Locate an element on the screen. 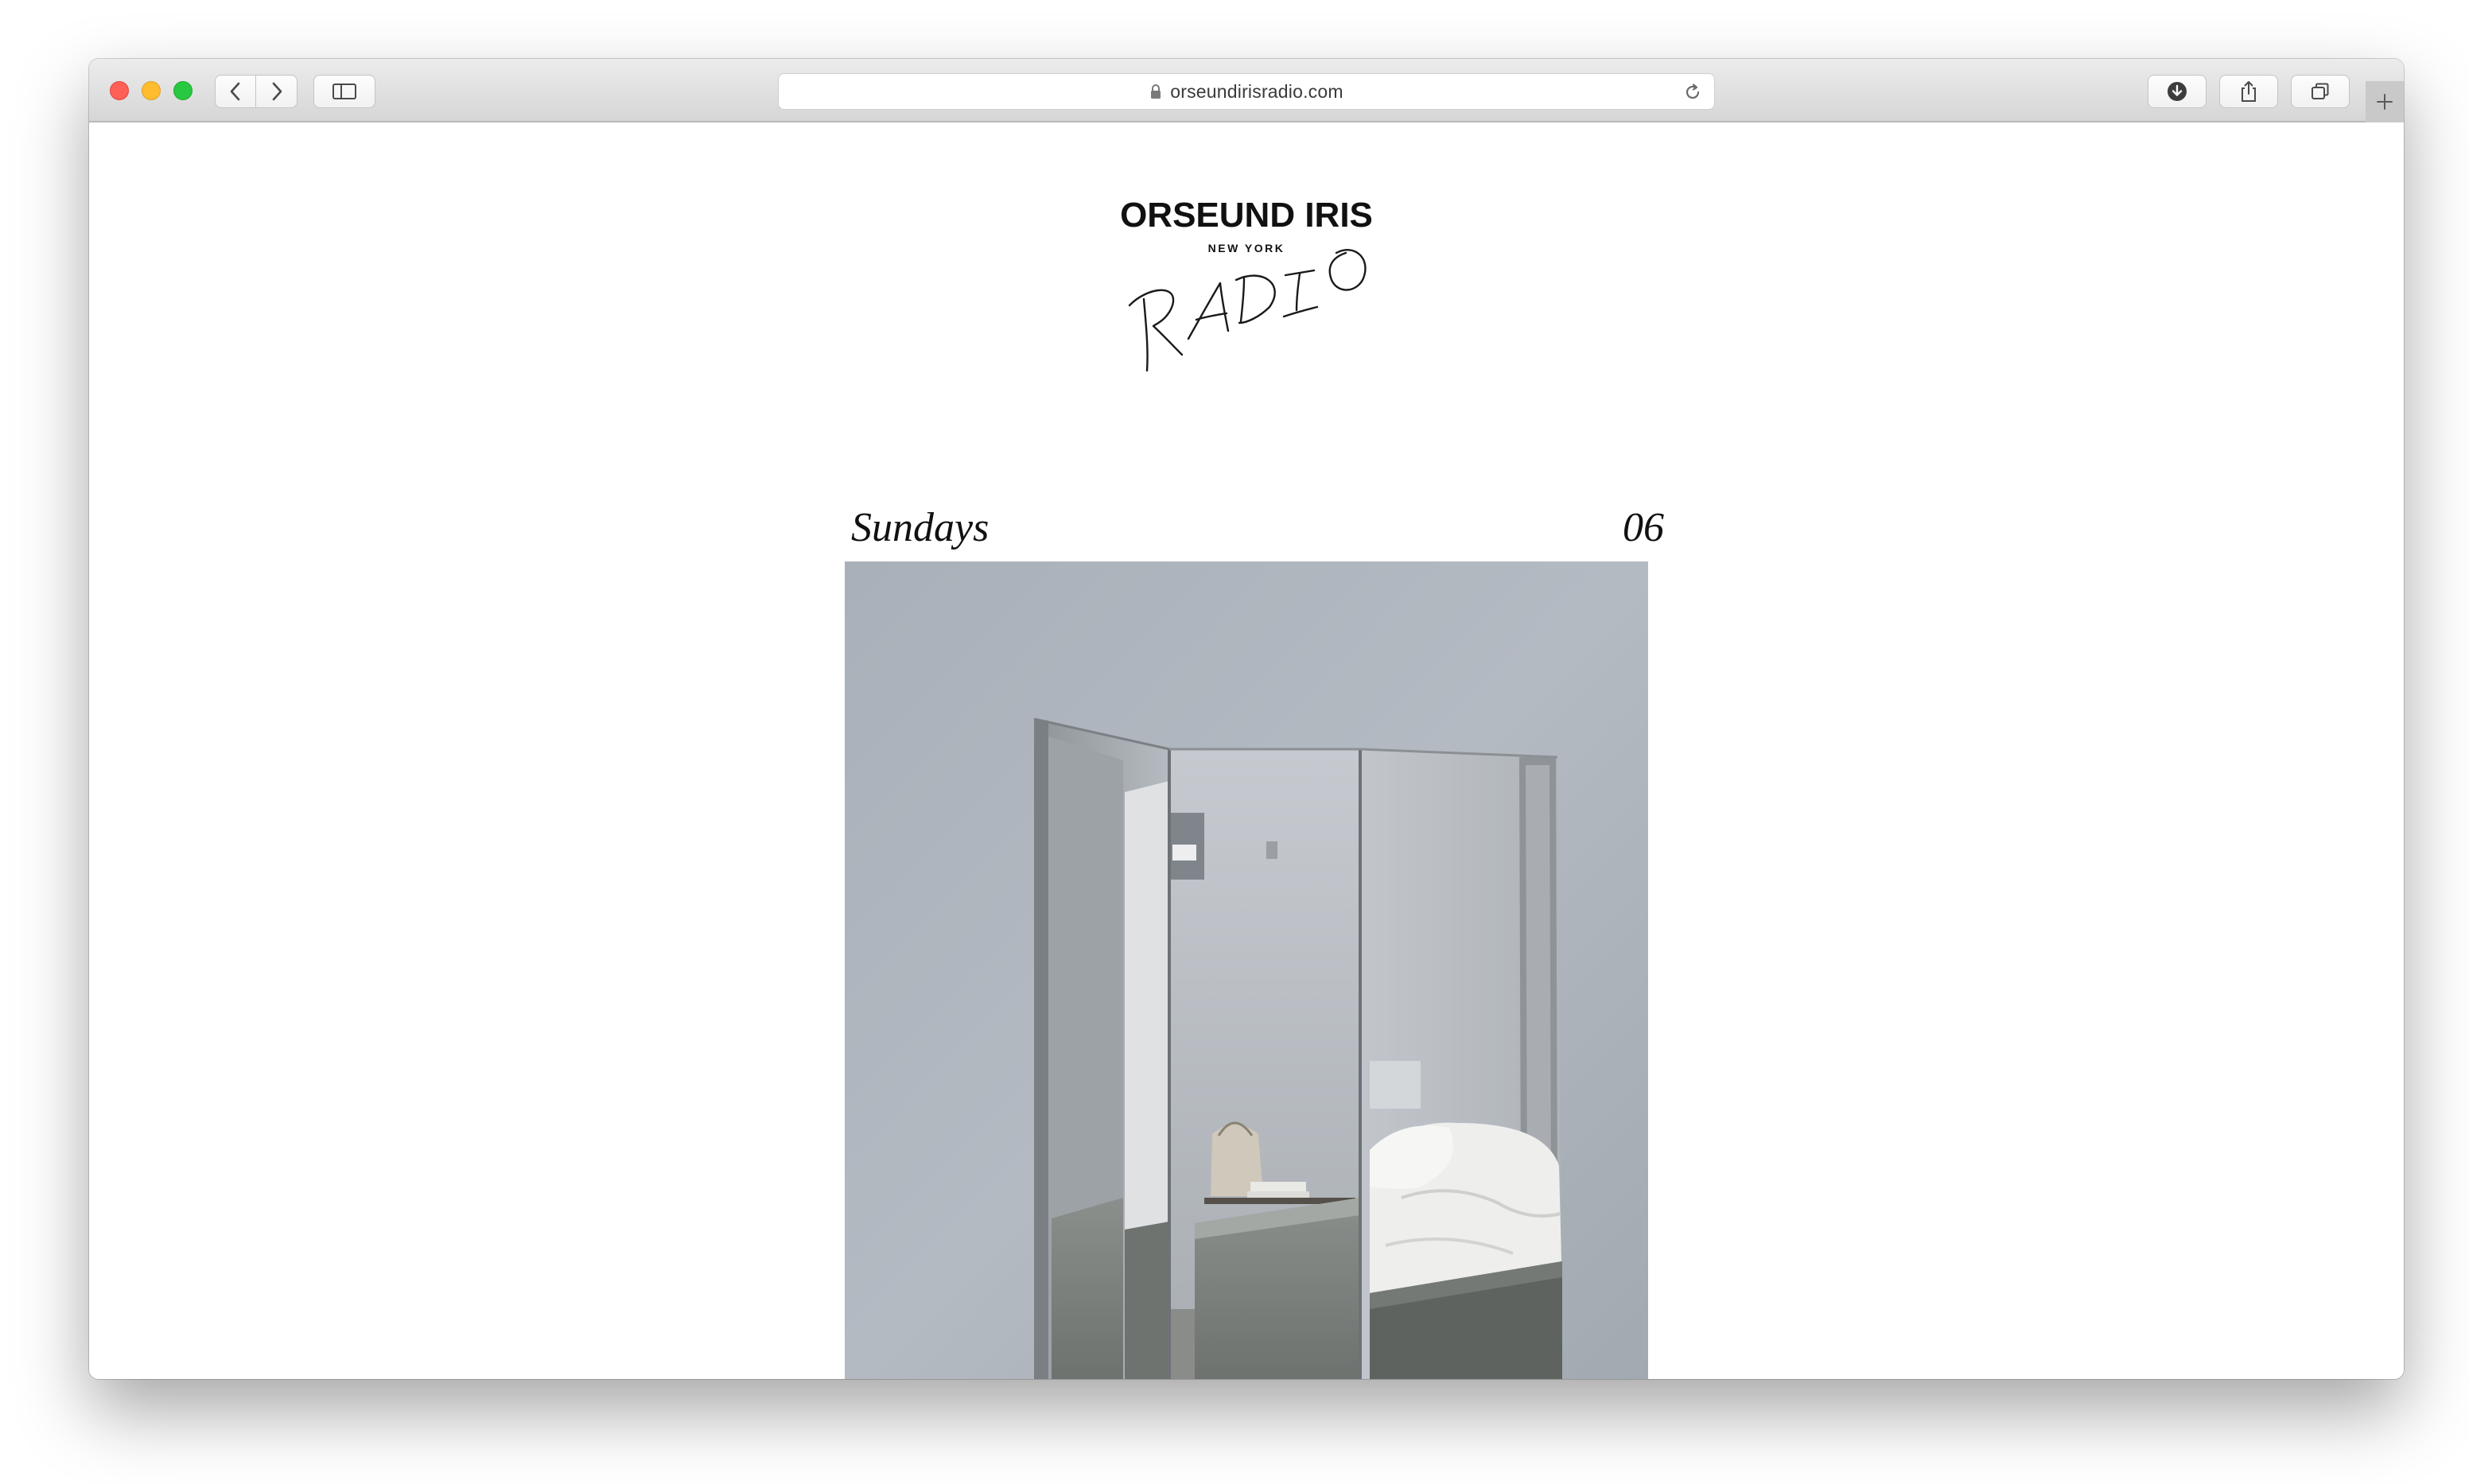  address-bar: orseundirisradio.com is located at coordinates (1246, 91).